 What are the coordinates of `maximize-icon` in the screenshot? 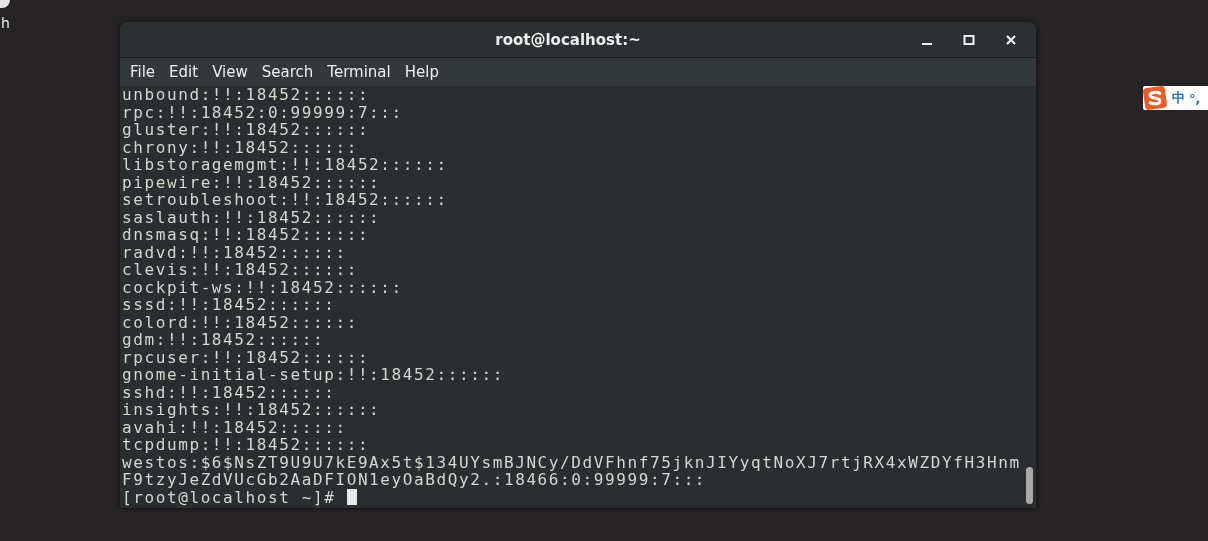 It's located at (969, 39).